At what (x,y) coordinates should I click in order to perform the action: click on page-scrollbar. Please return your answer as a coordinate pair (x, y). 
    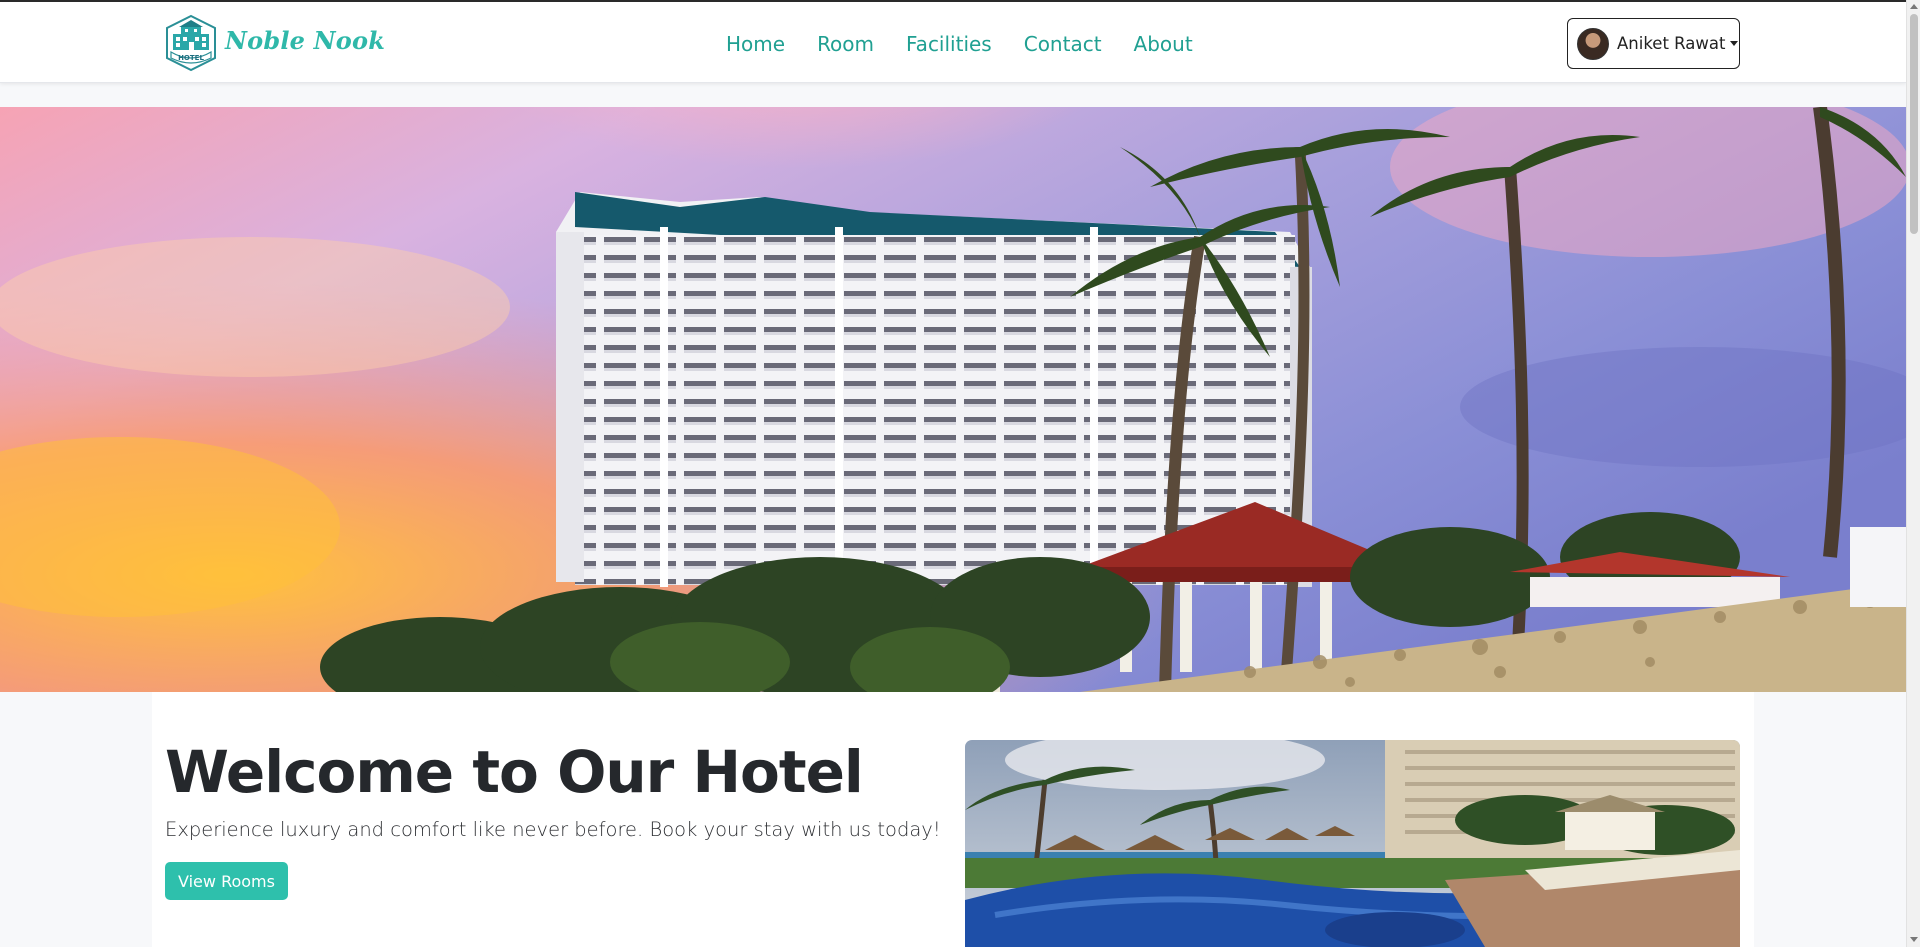
    Looking at the image, I should click on (1913, 473).